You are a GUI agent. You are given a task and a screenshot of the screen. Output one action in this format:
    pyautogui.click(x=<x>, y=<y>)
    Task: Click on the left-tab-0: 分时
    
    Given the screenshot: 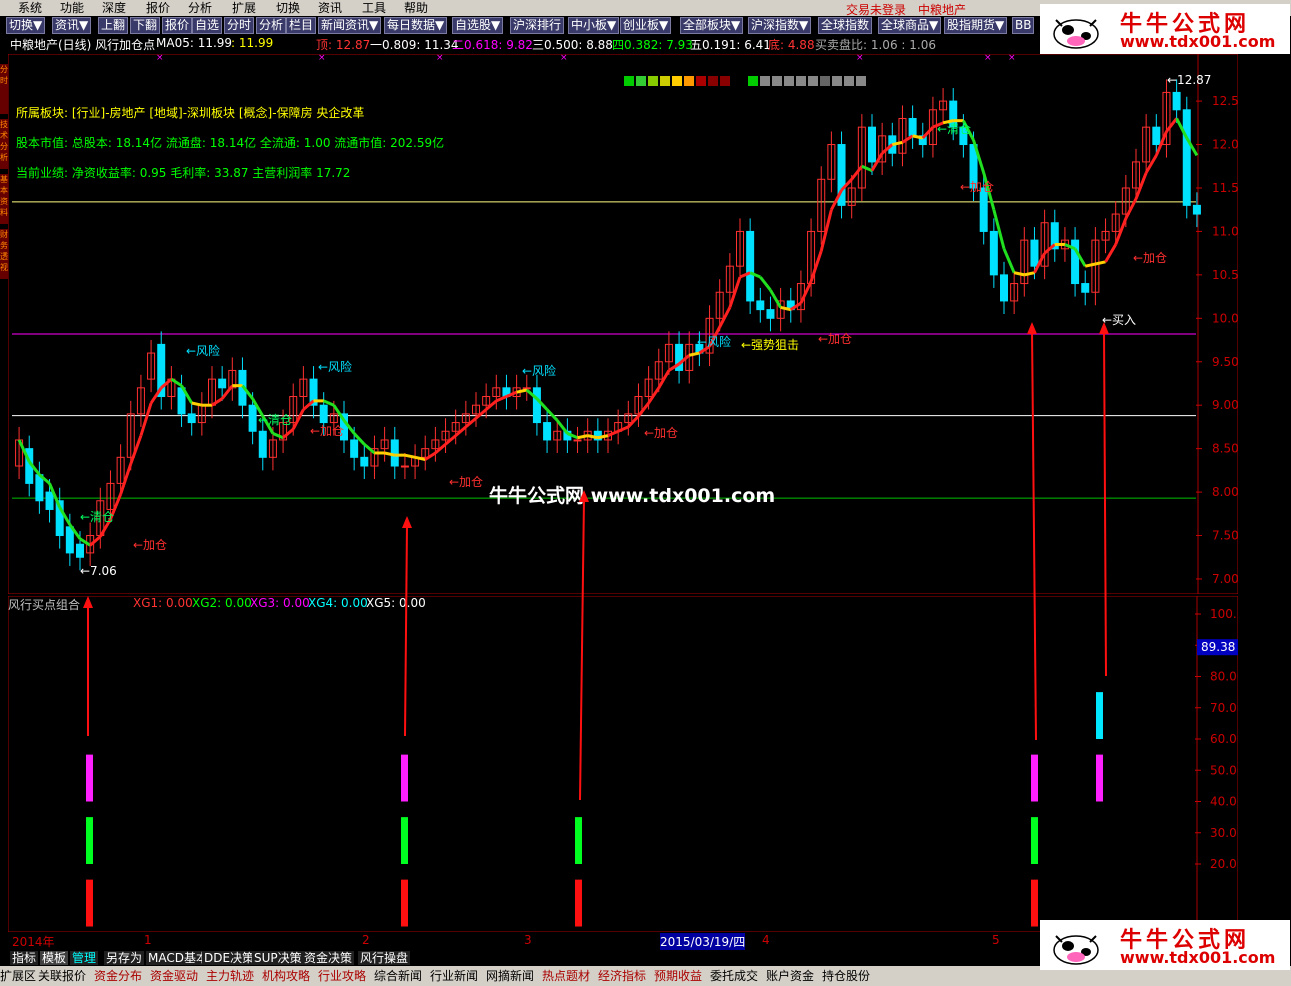 What is the action you would take?
    pyautogui.click(x=4, y=89)
    